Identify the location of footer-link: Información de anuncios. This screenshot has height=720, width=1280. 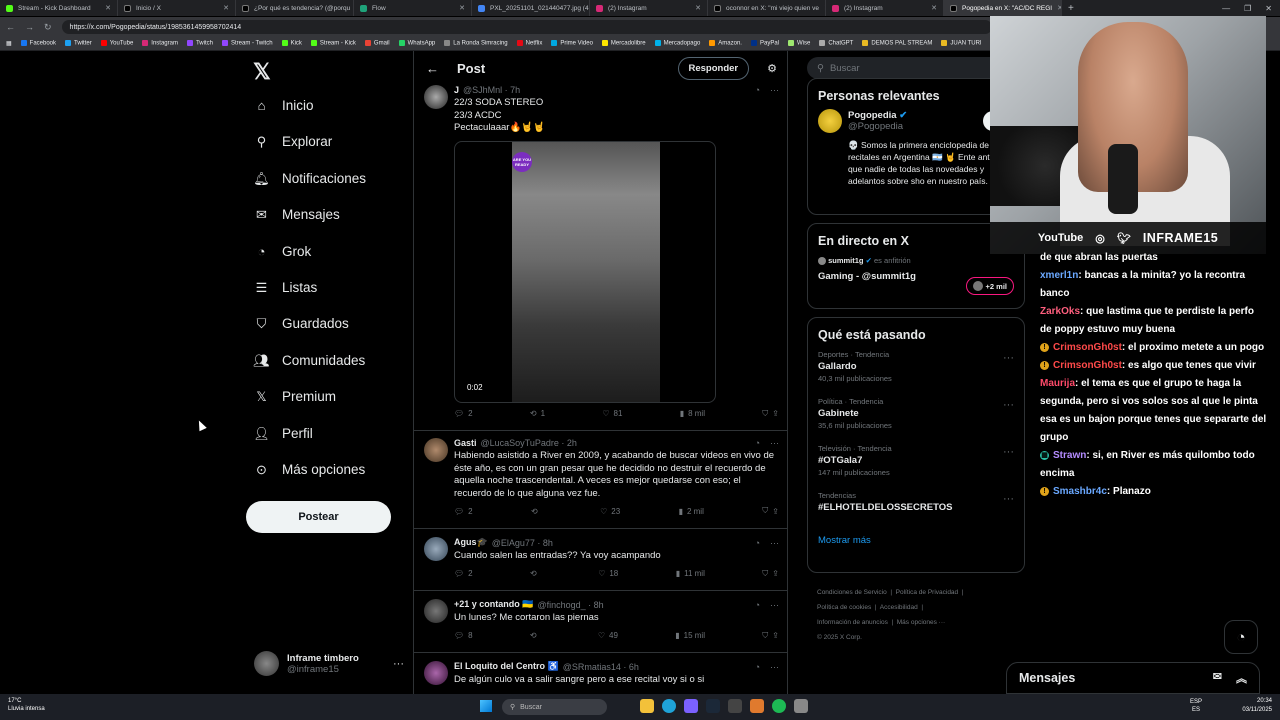
(852, 622).